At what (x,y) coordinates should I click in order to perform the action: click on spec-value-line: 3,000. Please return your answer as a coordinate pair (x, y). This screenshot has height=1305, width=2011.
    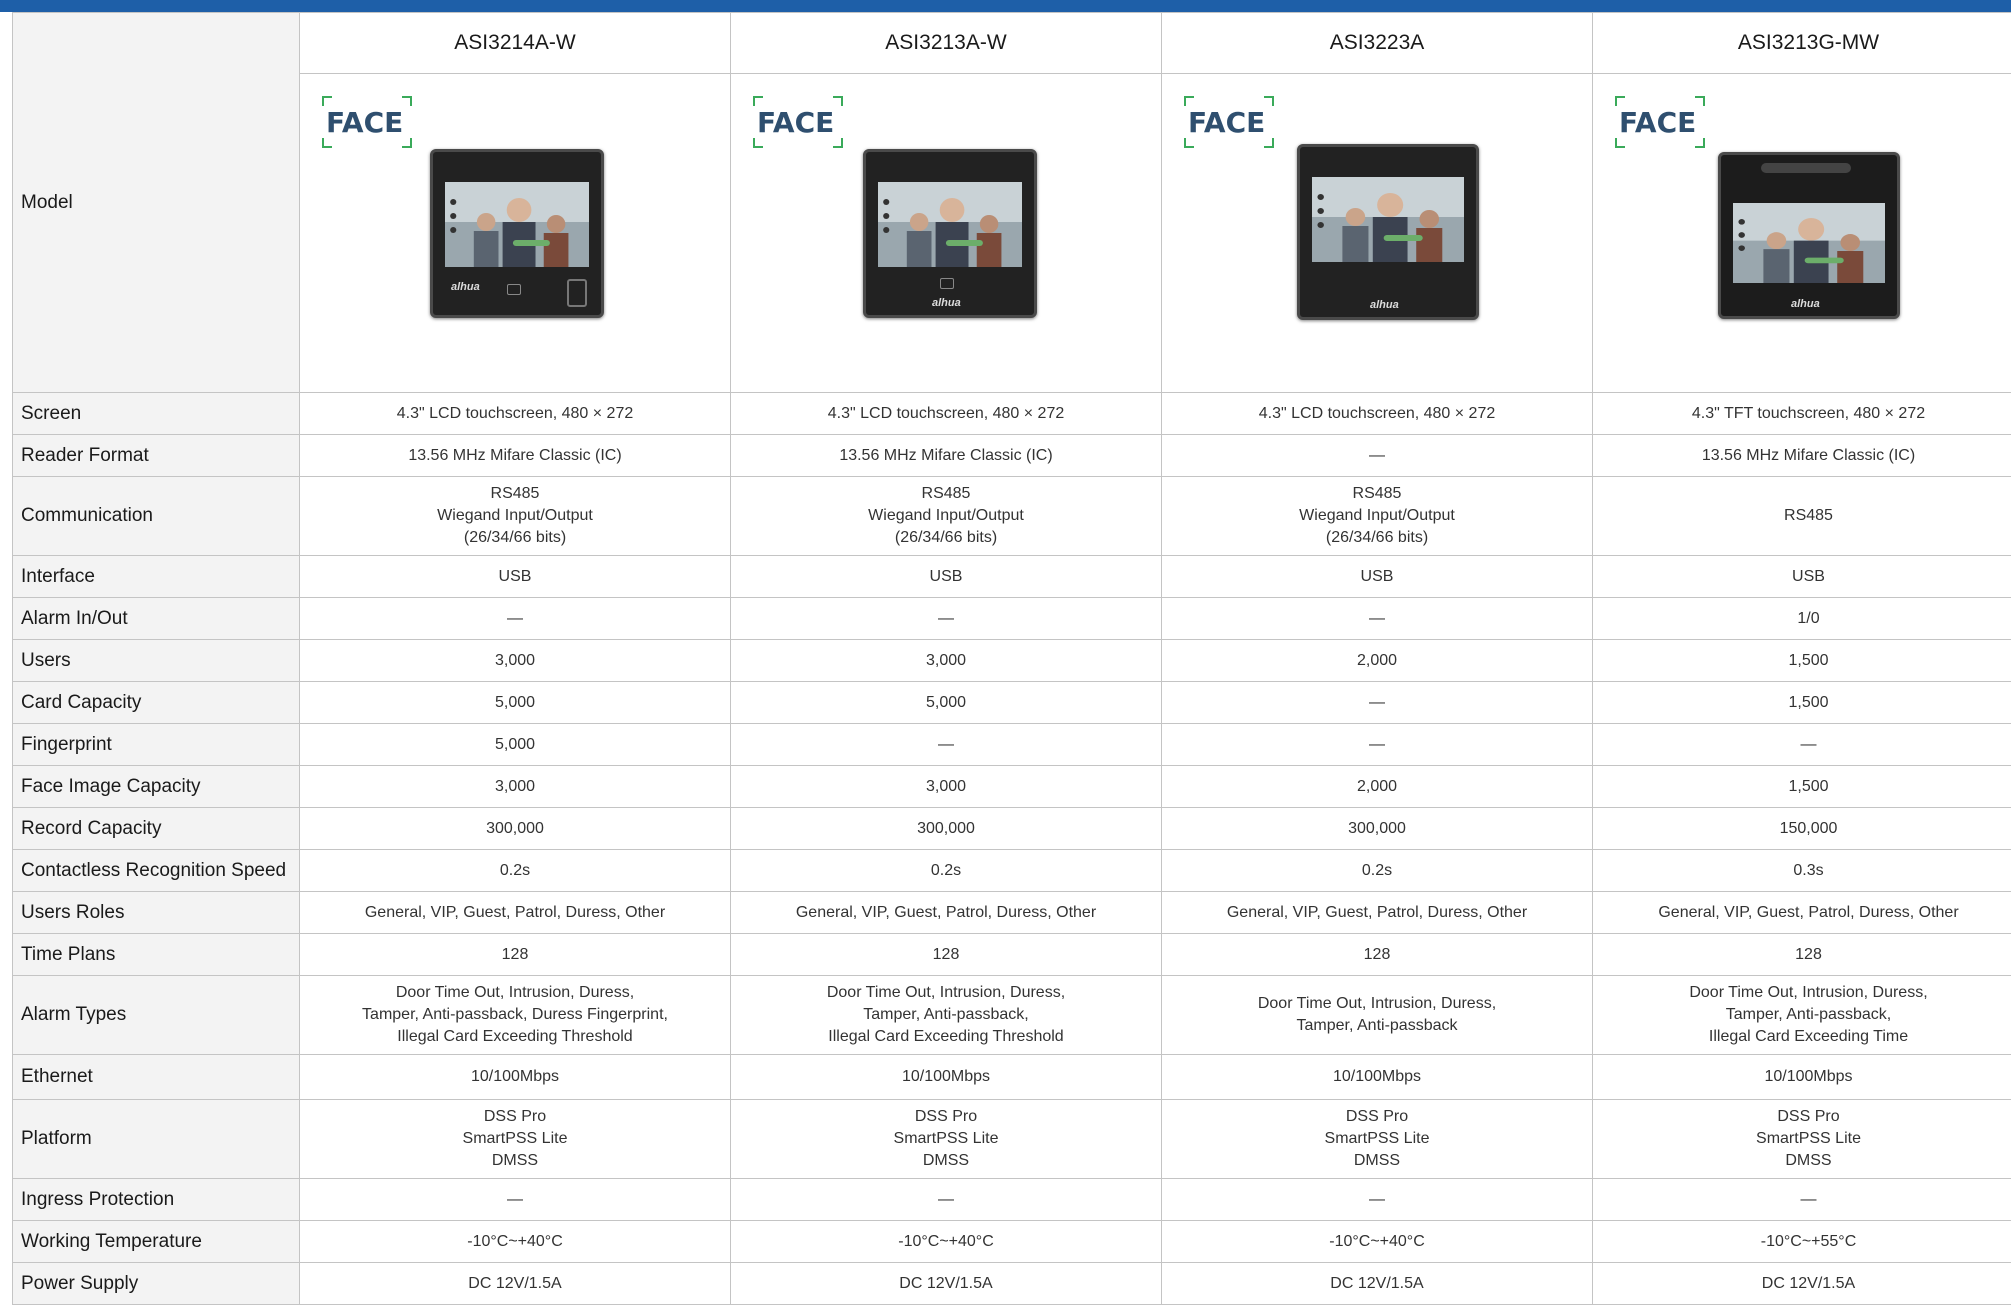
    Looking at the image, I should click on (515, 661).